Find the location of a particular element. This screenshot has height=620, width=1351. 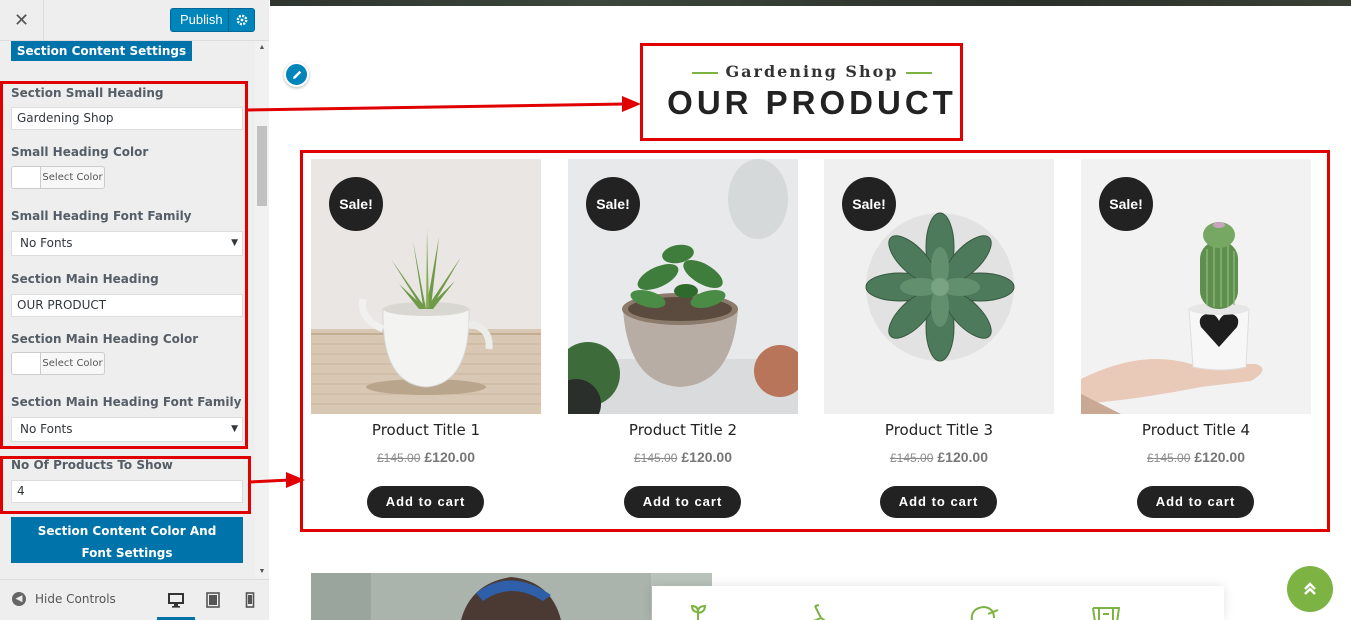

desktop-icon is located at coordinates (176, 605).